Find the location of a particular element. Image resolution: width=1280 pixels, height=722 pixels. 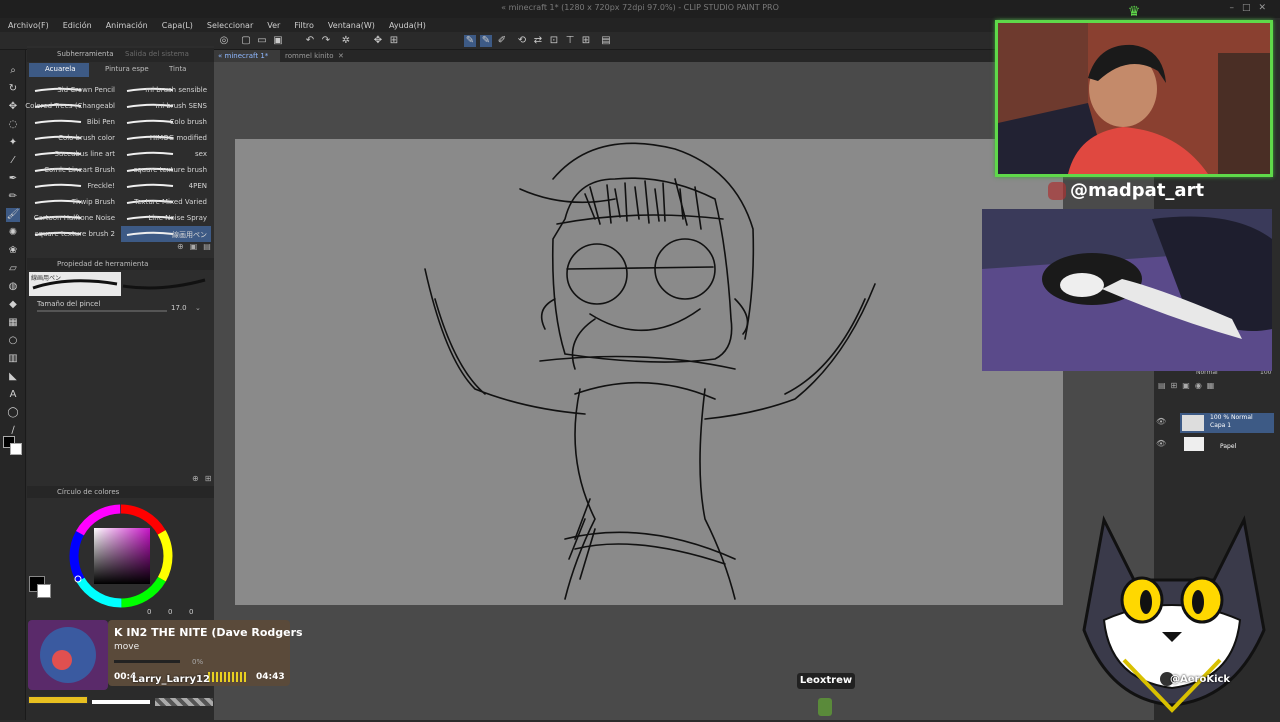

brush-item: HIMOG modified is located at coordinates (166, 138).